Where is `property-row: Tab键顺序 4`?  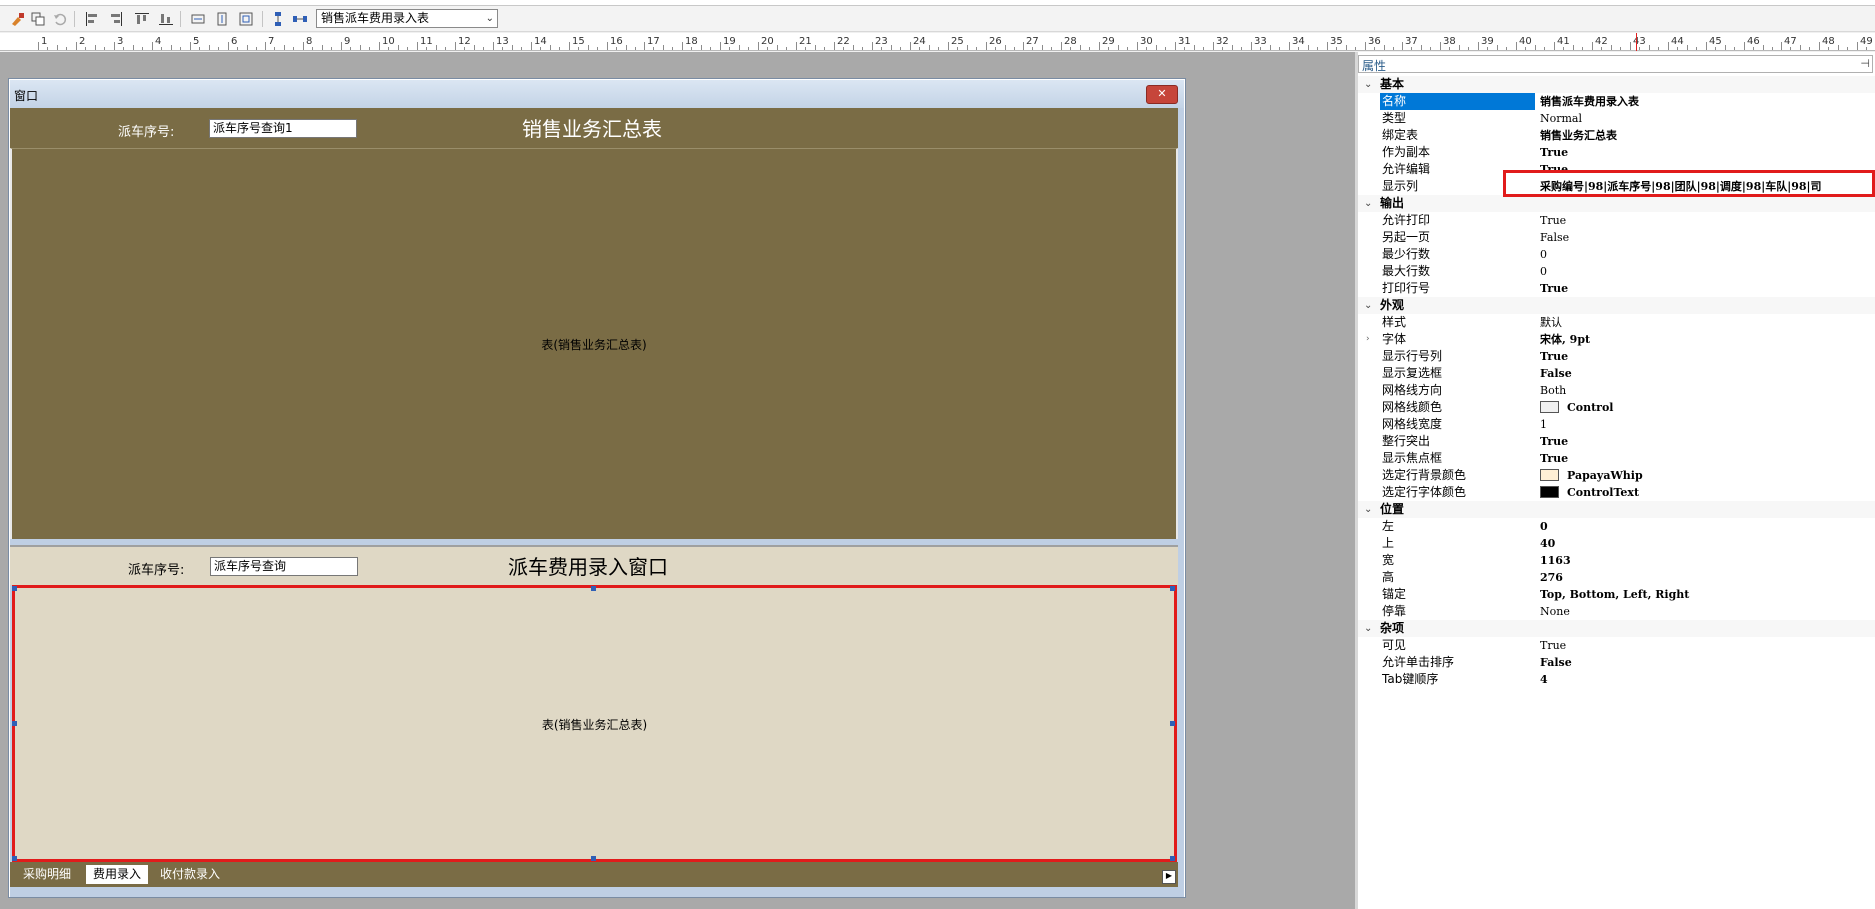
property-row: Tab键顺序 4 is located at coordinates (1616, 679).